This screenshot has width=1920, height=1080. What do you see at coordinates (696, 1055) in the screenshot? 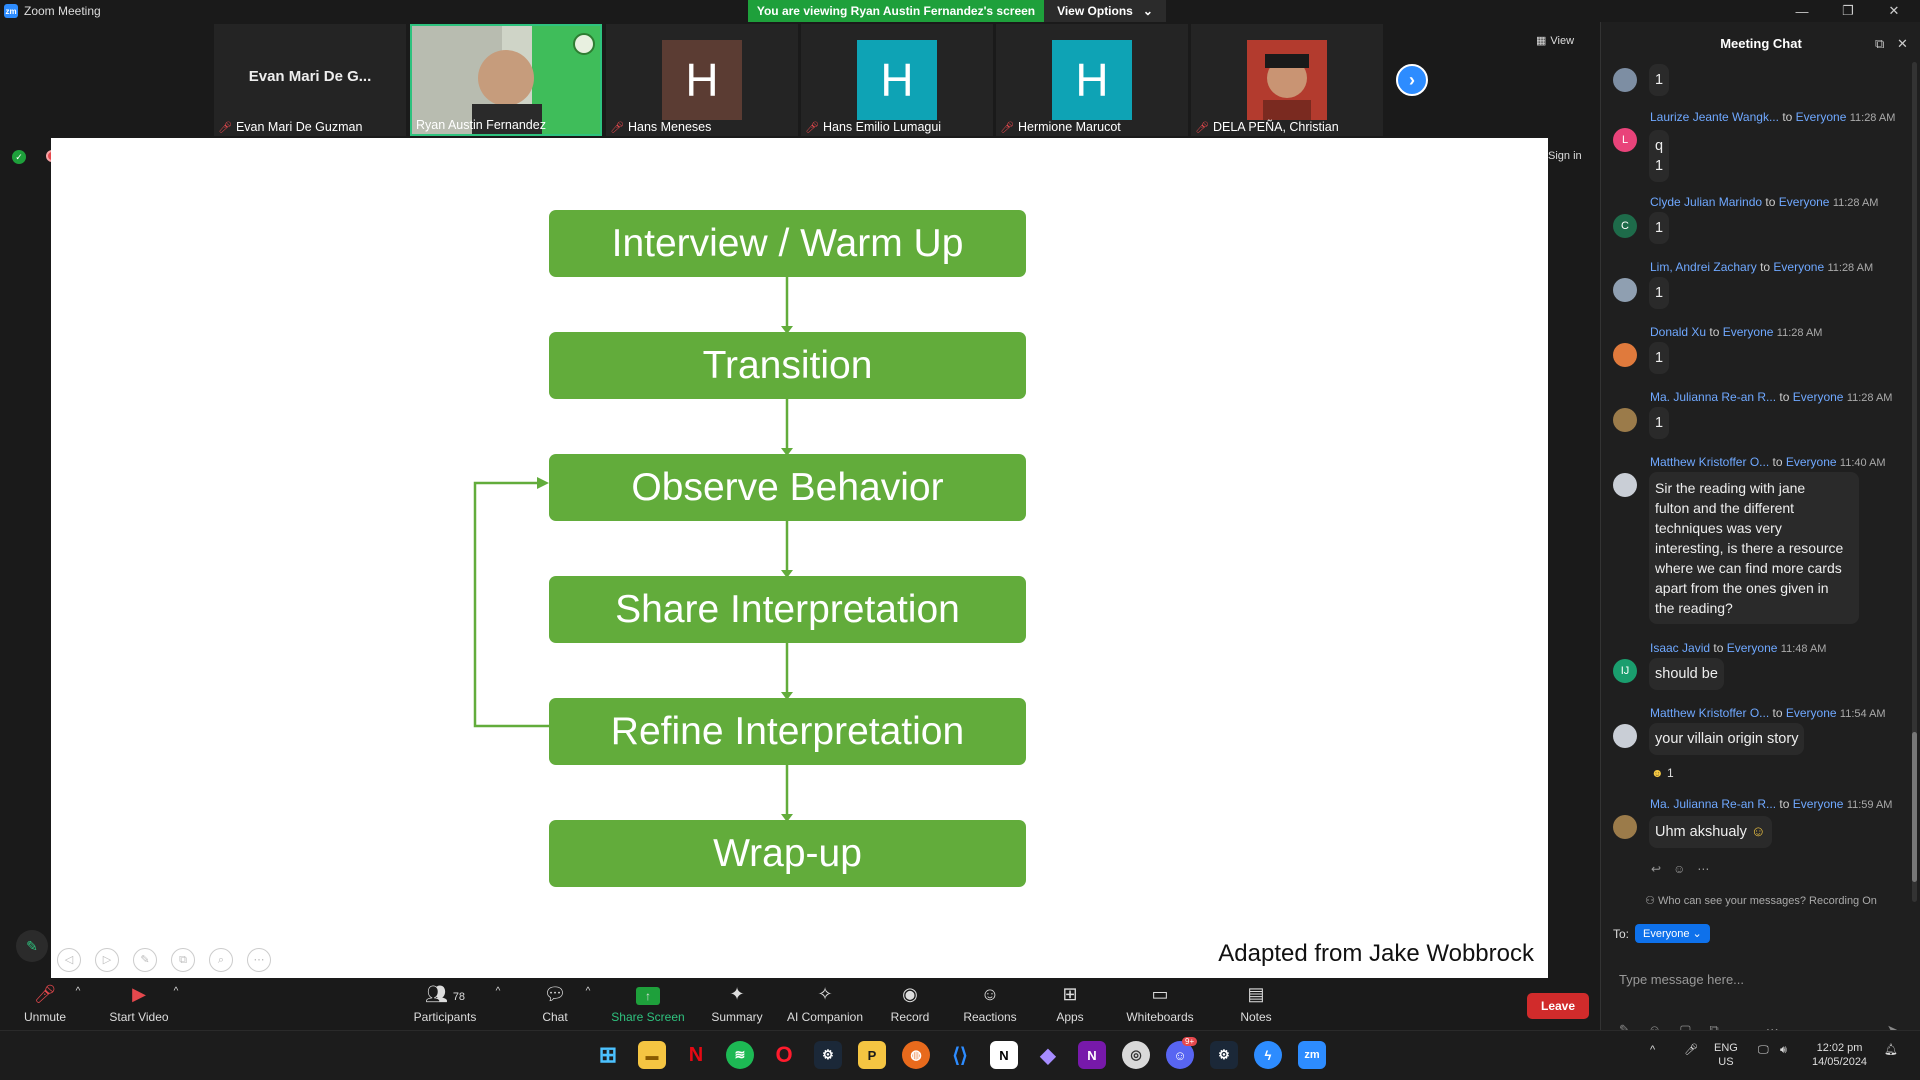
I see `netflix-icon: N` at bounding box center [696, 1055].